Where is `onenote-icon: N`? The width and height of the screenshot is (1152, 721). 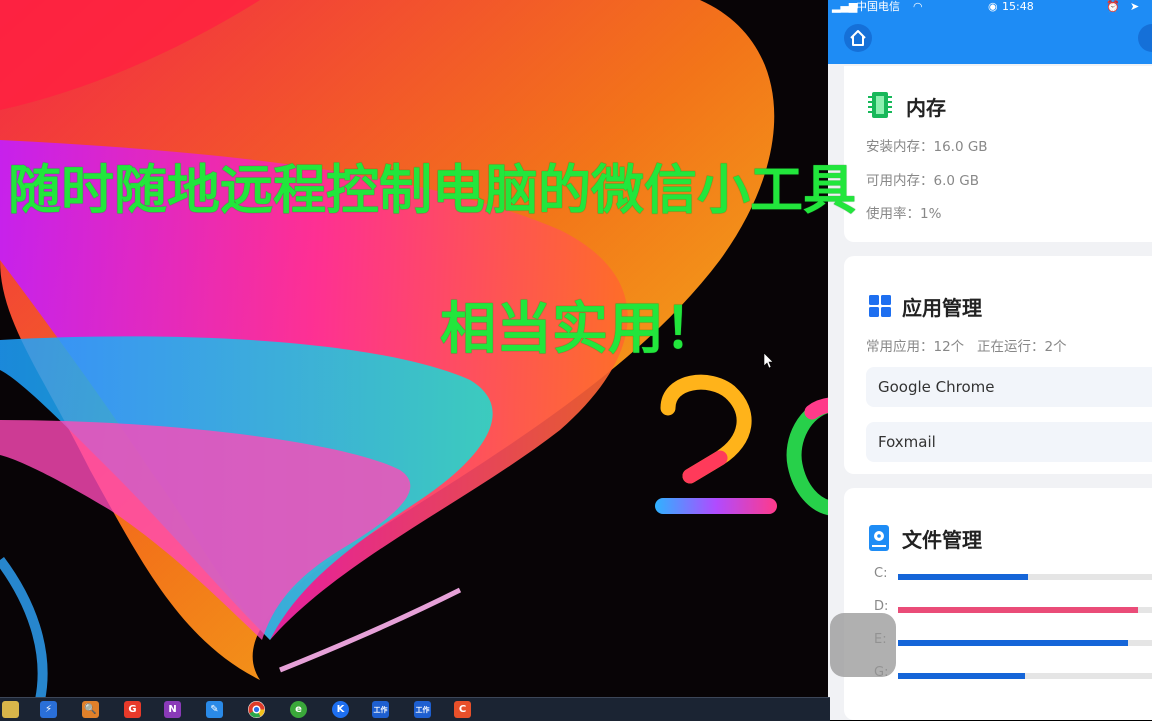
onenote-icon: N is located at coordinates (172, 709).